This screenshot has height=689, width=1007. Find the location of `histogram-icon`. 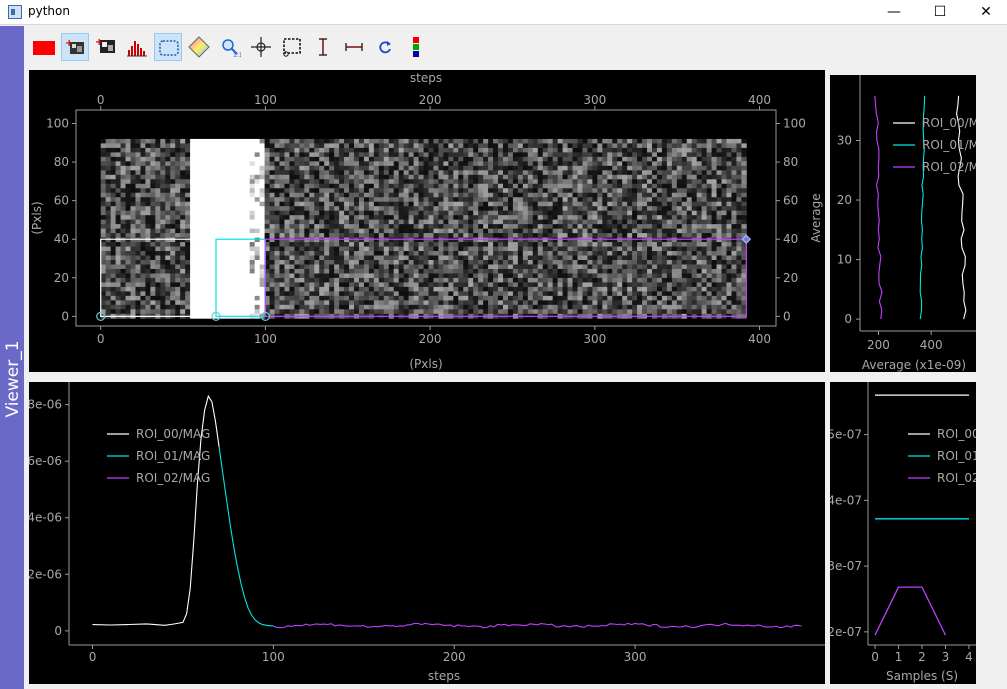

histogram-icon is located at coordinates (137, 47).